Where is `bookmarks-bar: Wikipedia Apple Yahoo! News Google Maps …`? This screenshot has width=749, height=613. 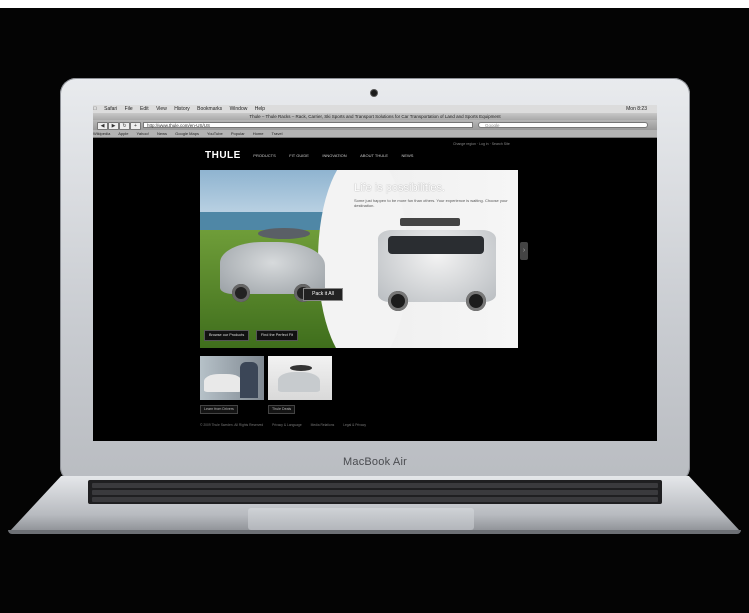 bookmarks-bar: Wikipedia Apple Yahoo! News Google Maps … is located at coordinates (375, 134).